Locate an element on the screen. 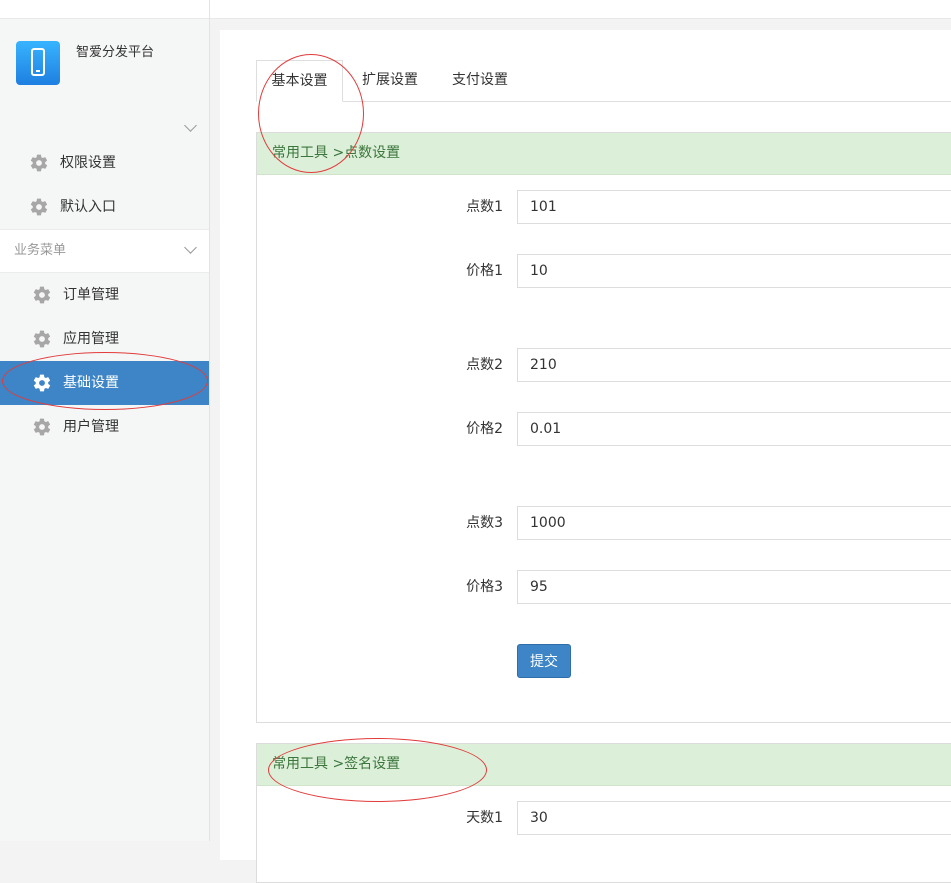 The width and height of the screenshot is (951, 883). form-row-days-1: 天数1 is located at coordinates (604, 818).